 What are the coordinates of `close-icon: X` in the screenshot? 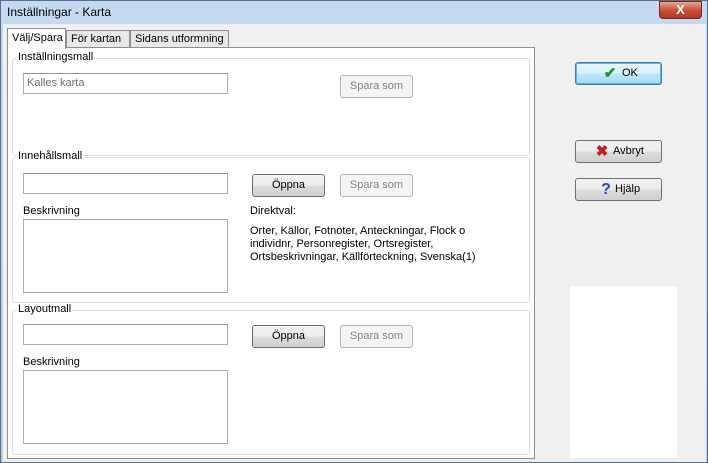 It's located at (680, 9).